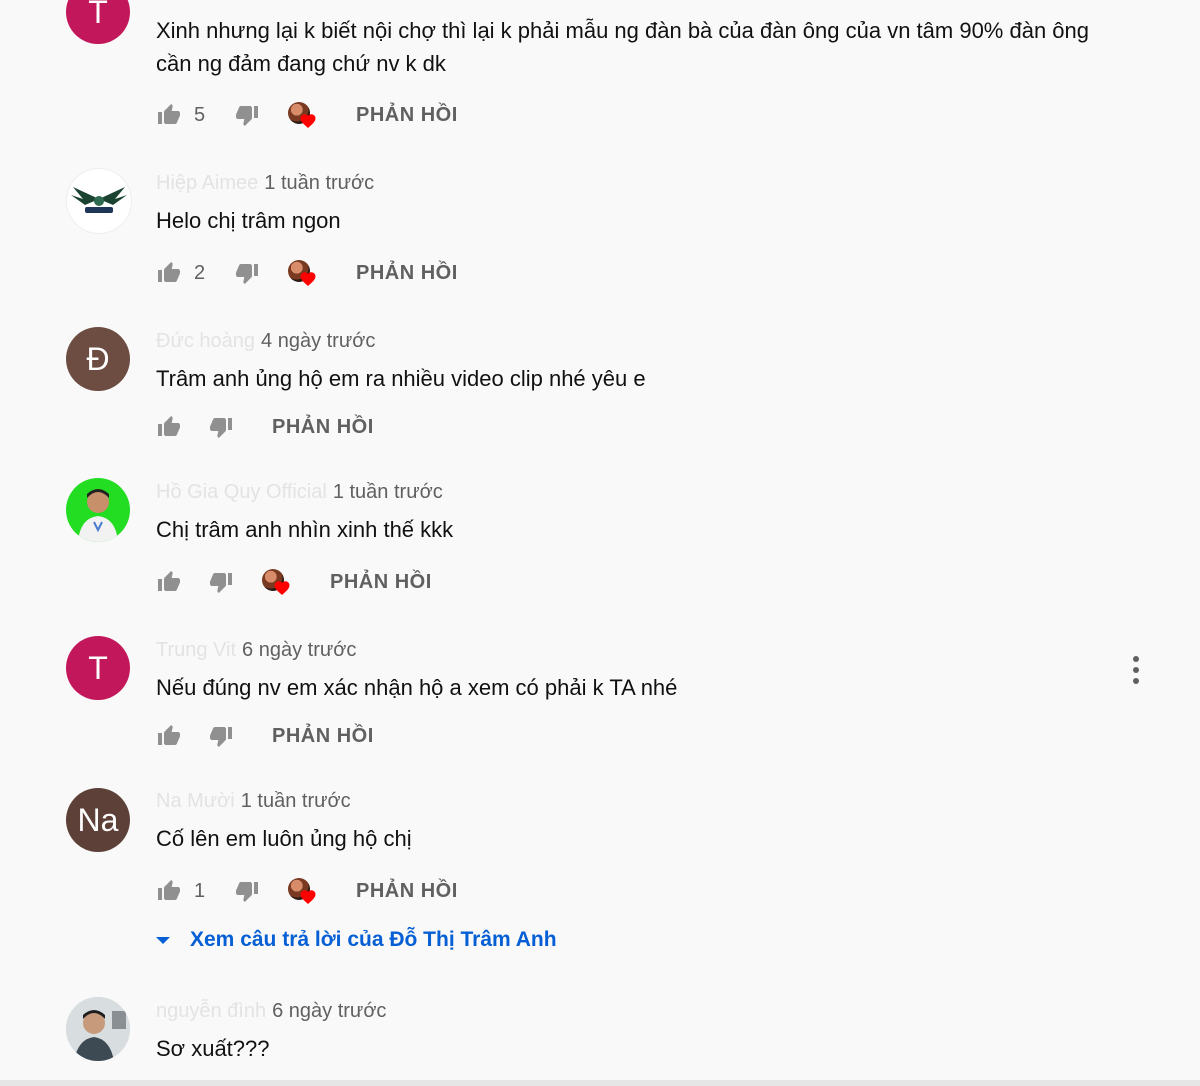 This screenshot has width=1200, height=1086. Describe the element at coordinates (163, 940) in the screenshot. I see `caret-down-icon` at that location.